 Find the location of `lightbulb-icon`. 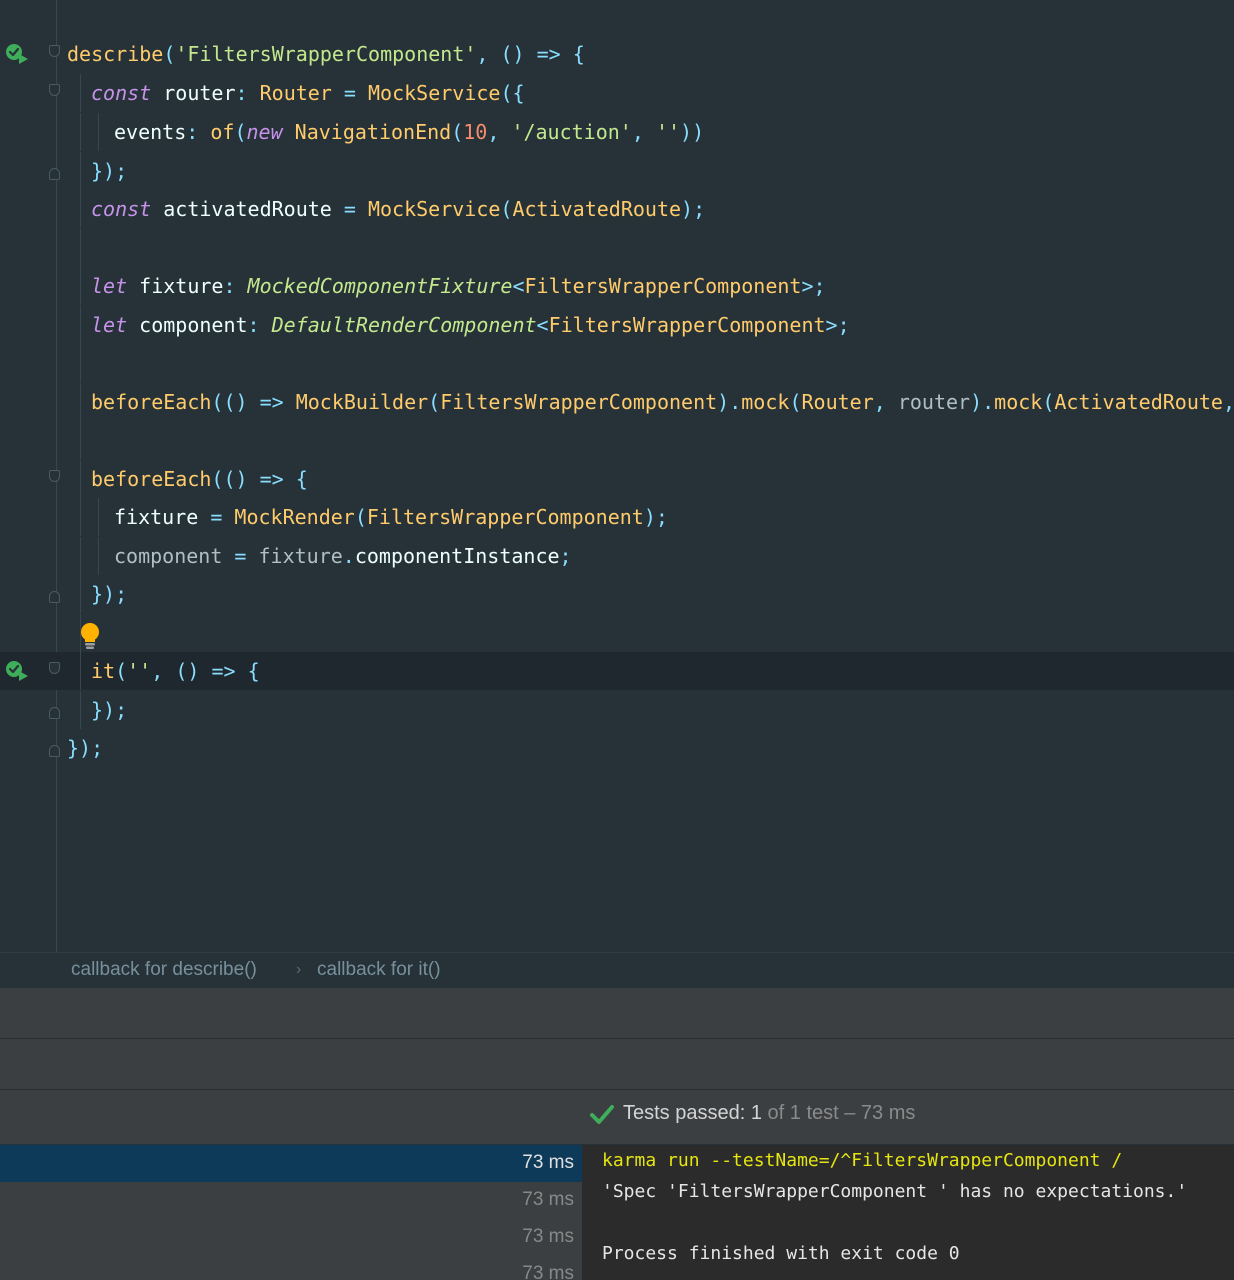

lightbulb-icon is located at coordinates (90, 636).